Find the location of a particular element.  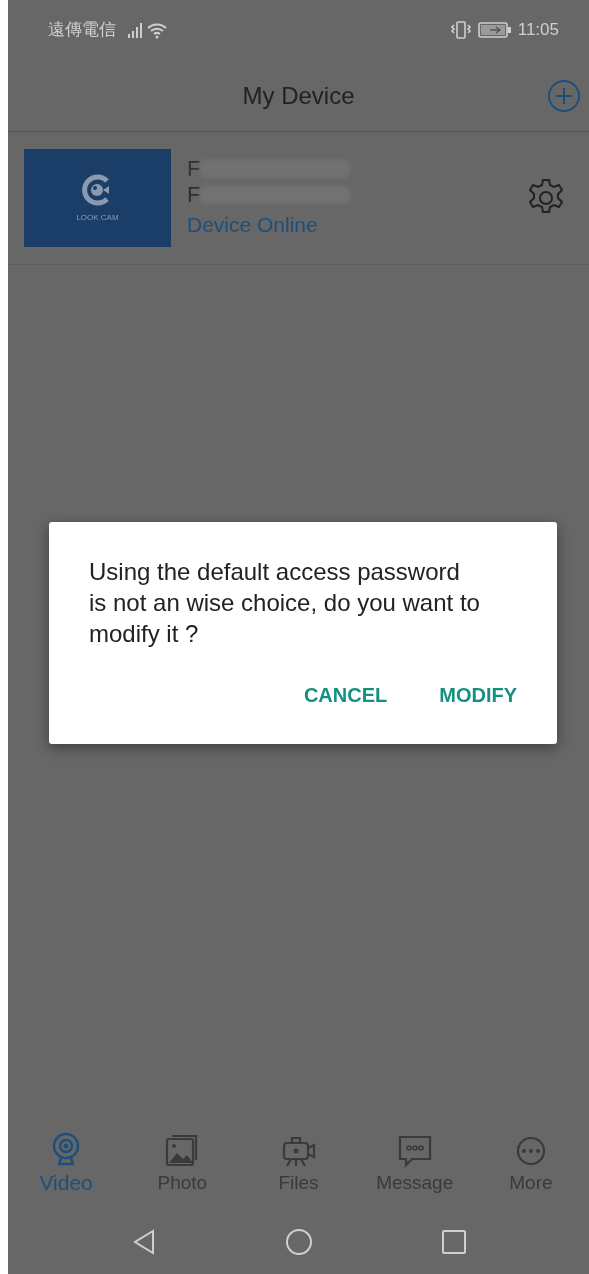

dialog-message: Using the default access password is not an wise choice, do you want to modify it ? is located at coordinates (285, 603).